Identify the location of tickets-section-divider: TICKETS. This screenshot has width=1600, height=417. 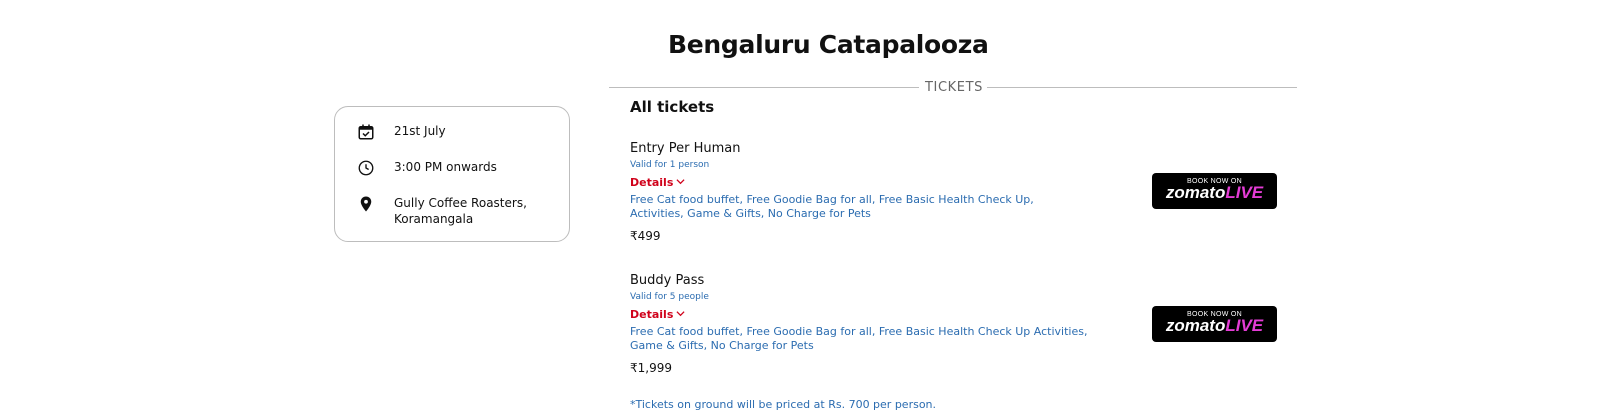
(953, 88).